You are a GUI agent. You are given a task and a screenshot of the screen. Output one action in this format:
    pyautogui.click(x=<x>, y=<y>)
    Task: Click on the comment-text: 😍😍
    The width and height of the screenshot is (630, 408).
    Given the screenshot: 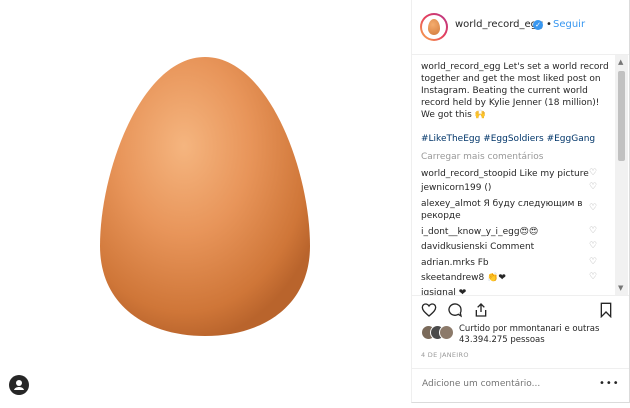 What is the action you would take?
    pyautogui.click(x=529, y=232)
    